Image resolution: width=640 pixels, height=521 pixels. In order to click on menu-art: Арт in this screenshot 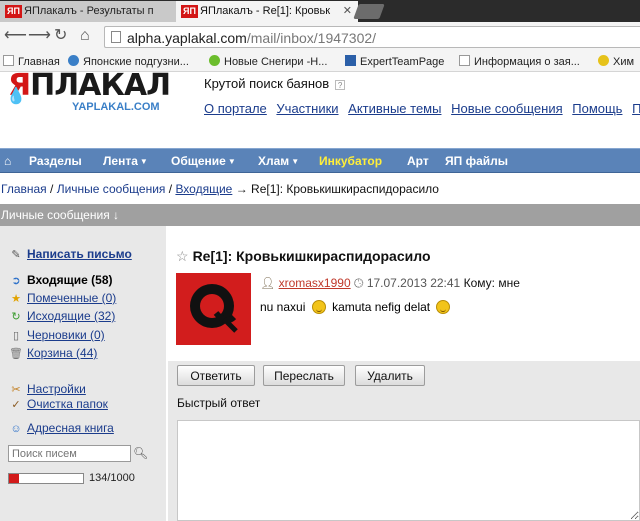, I will do `click(418, 161)`.